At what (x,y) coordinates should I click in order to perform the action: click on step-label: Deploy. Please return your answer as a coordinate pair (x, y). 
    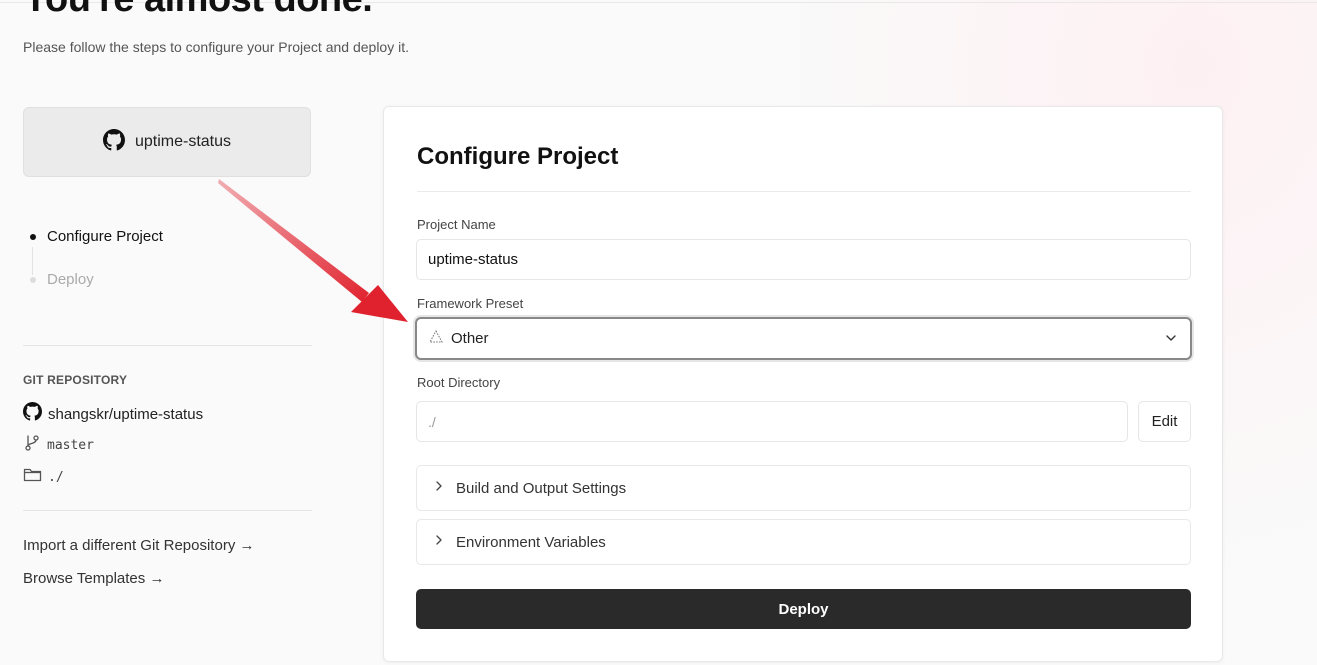
    Looking at the image, I should click on (70, 279).